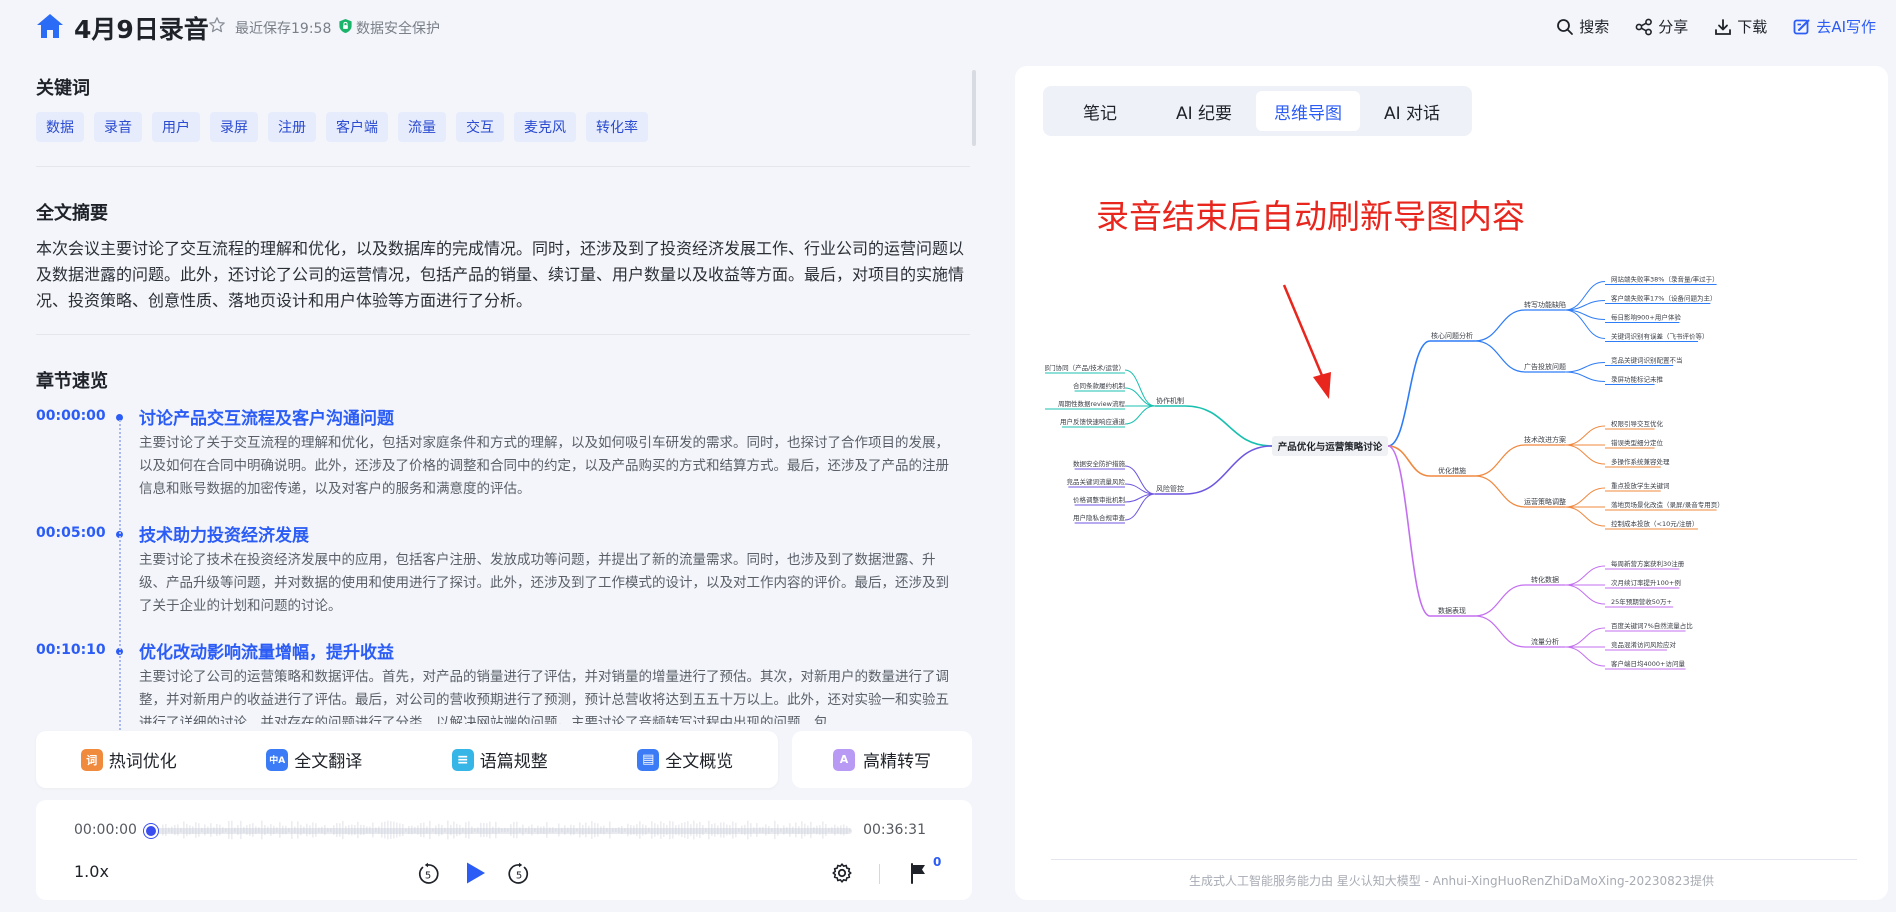  Describe the element at coordinates (1308, 111) in the screenshot. I see `tab-mindmap: 思维导图` at that location.